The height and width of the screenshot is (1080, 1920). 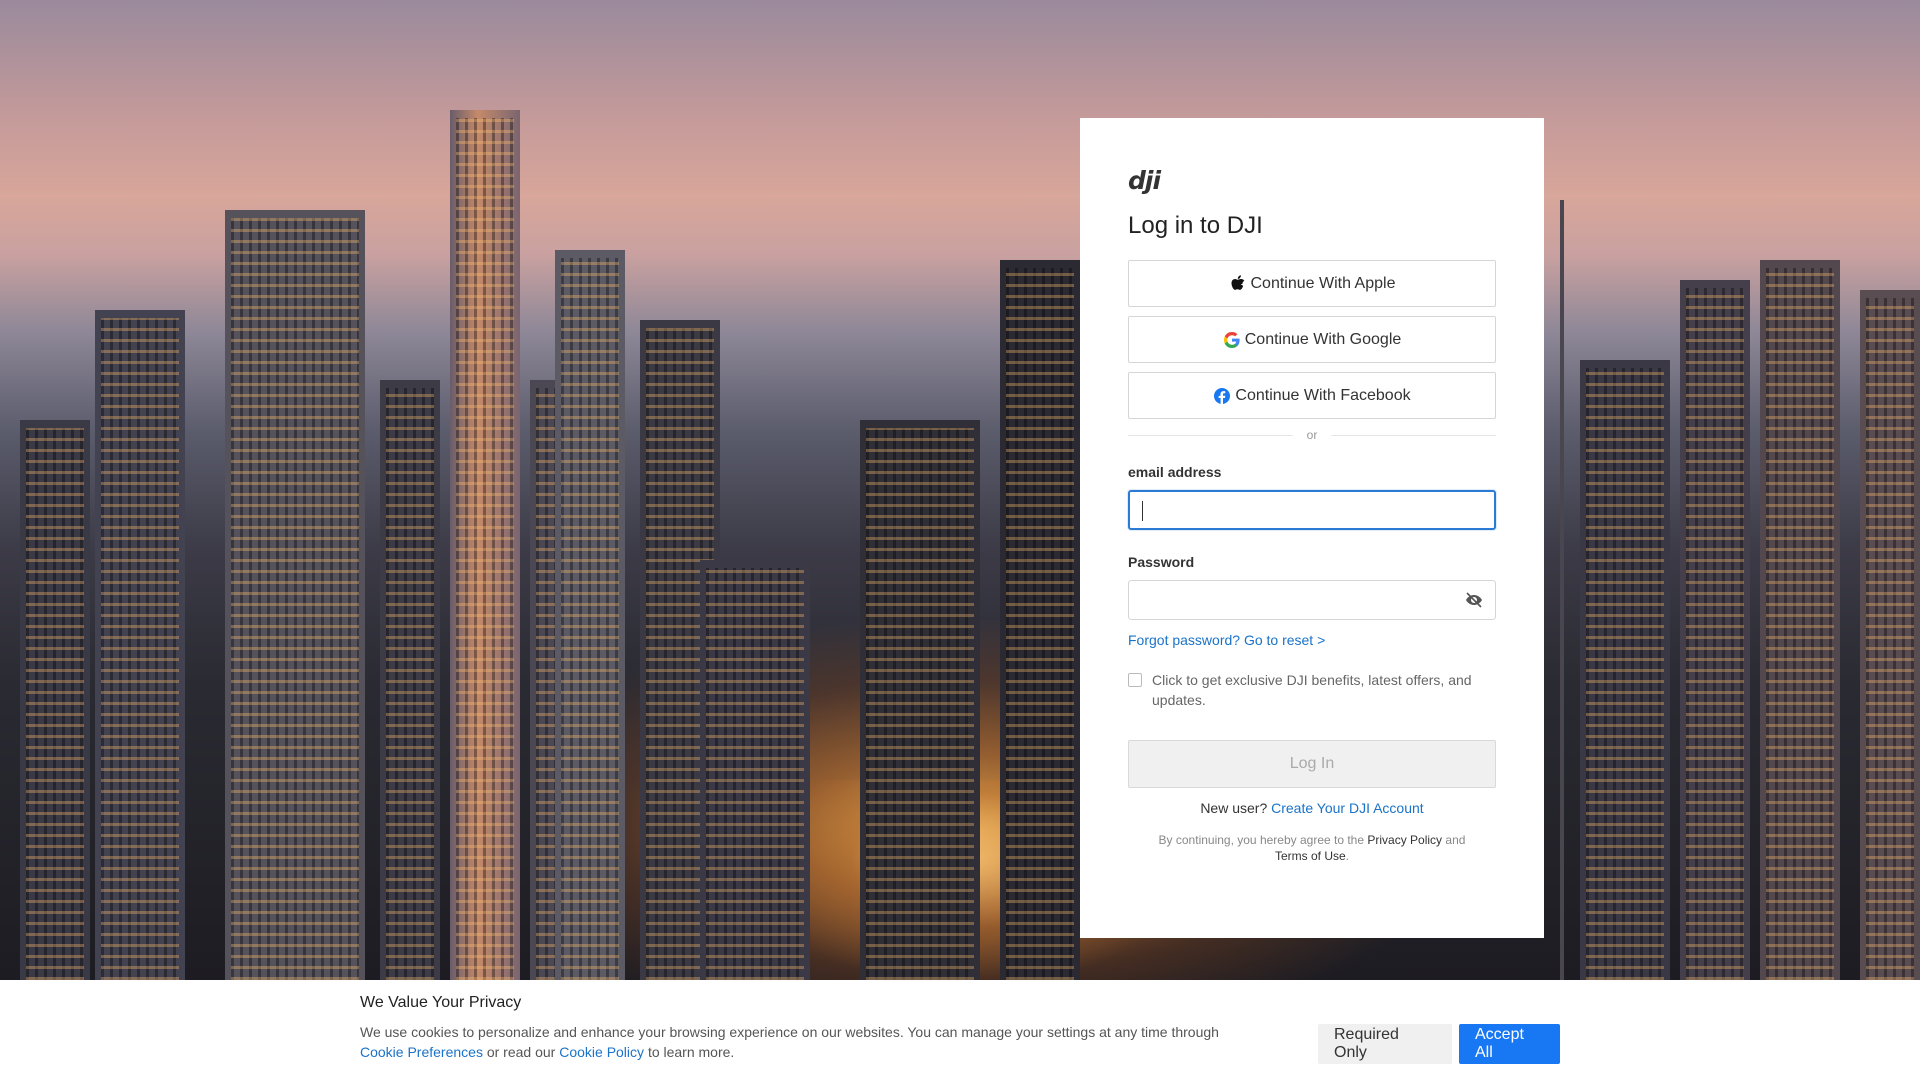 I want to click on eye-off-icon, so click(x=1474, y=600).